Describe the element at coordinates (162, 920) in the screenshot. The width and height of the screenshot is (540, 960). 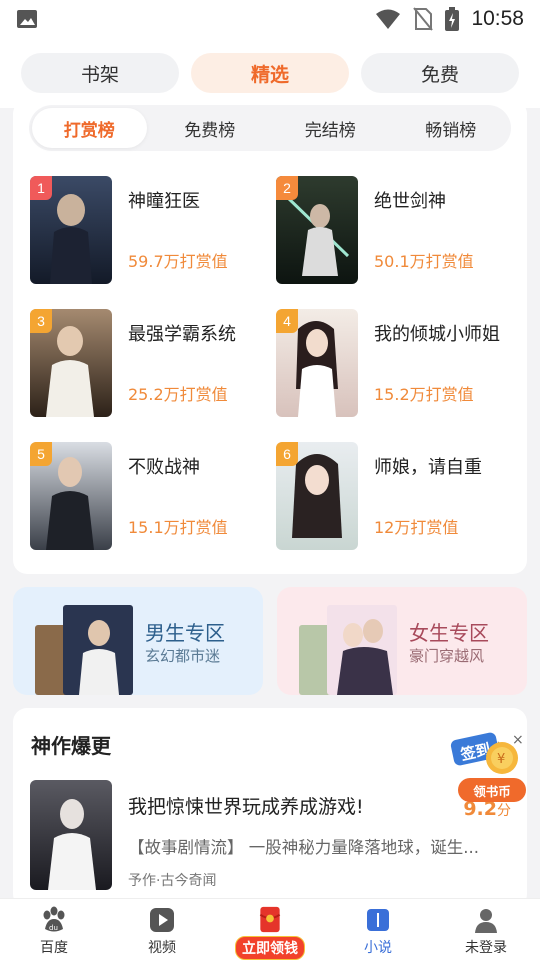
I see `play-icon` at that location.